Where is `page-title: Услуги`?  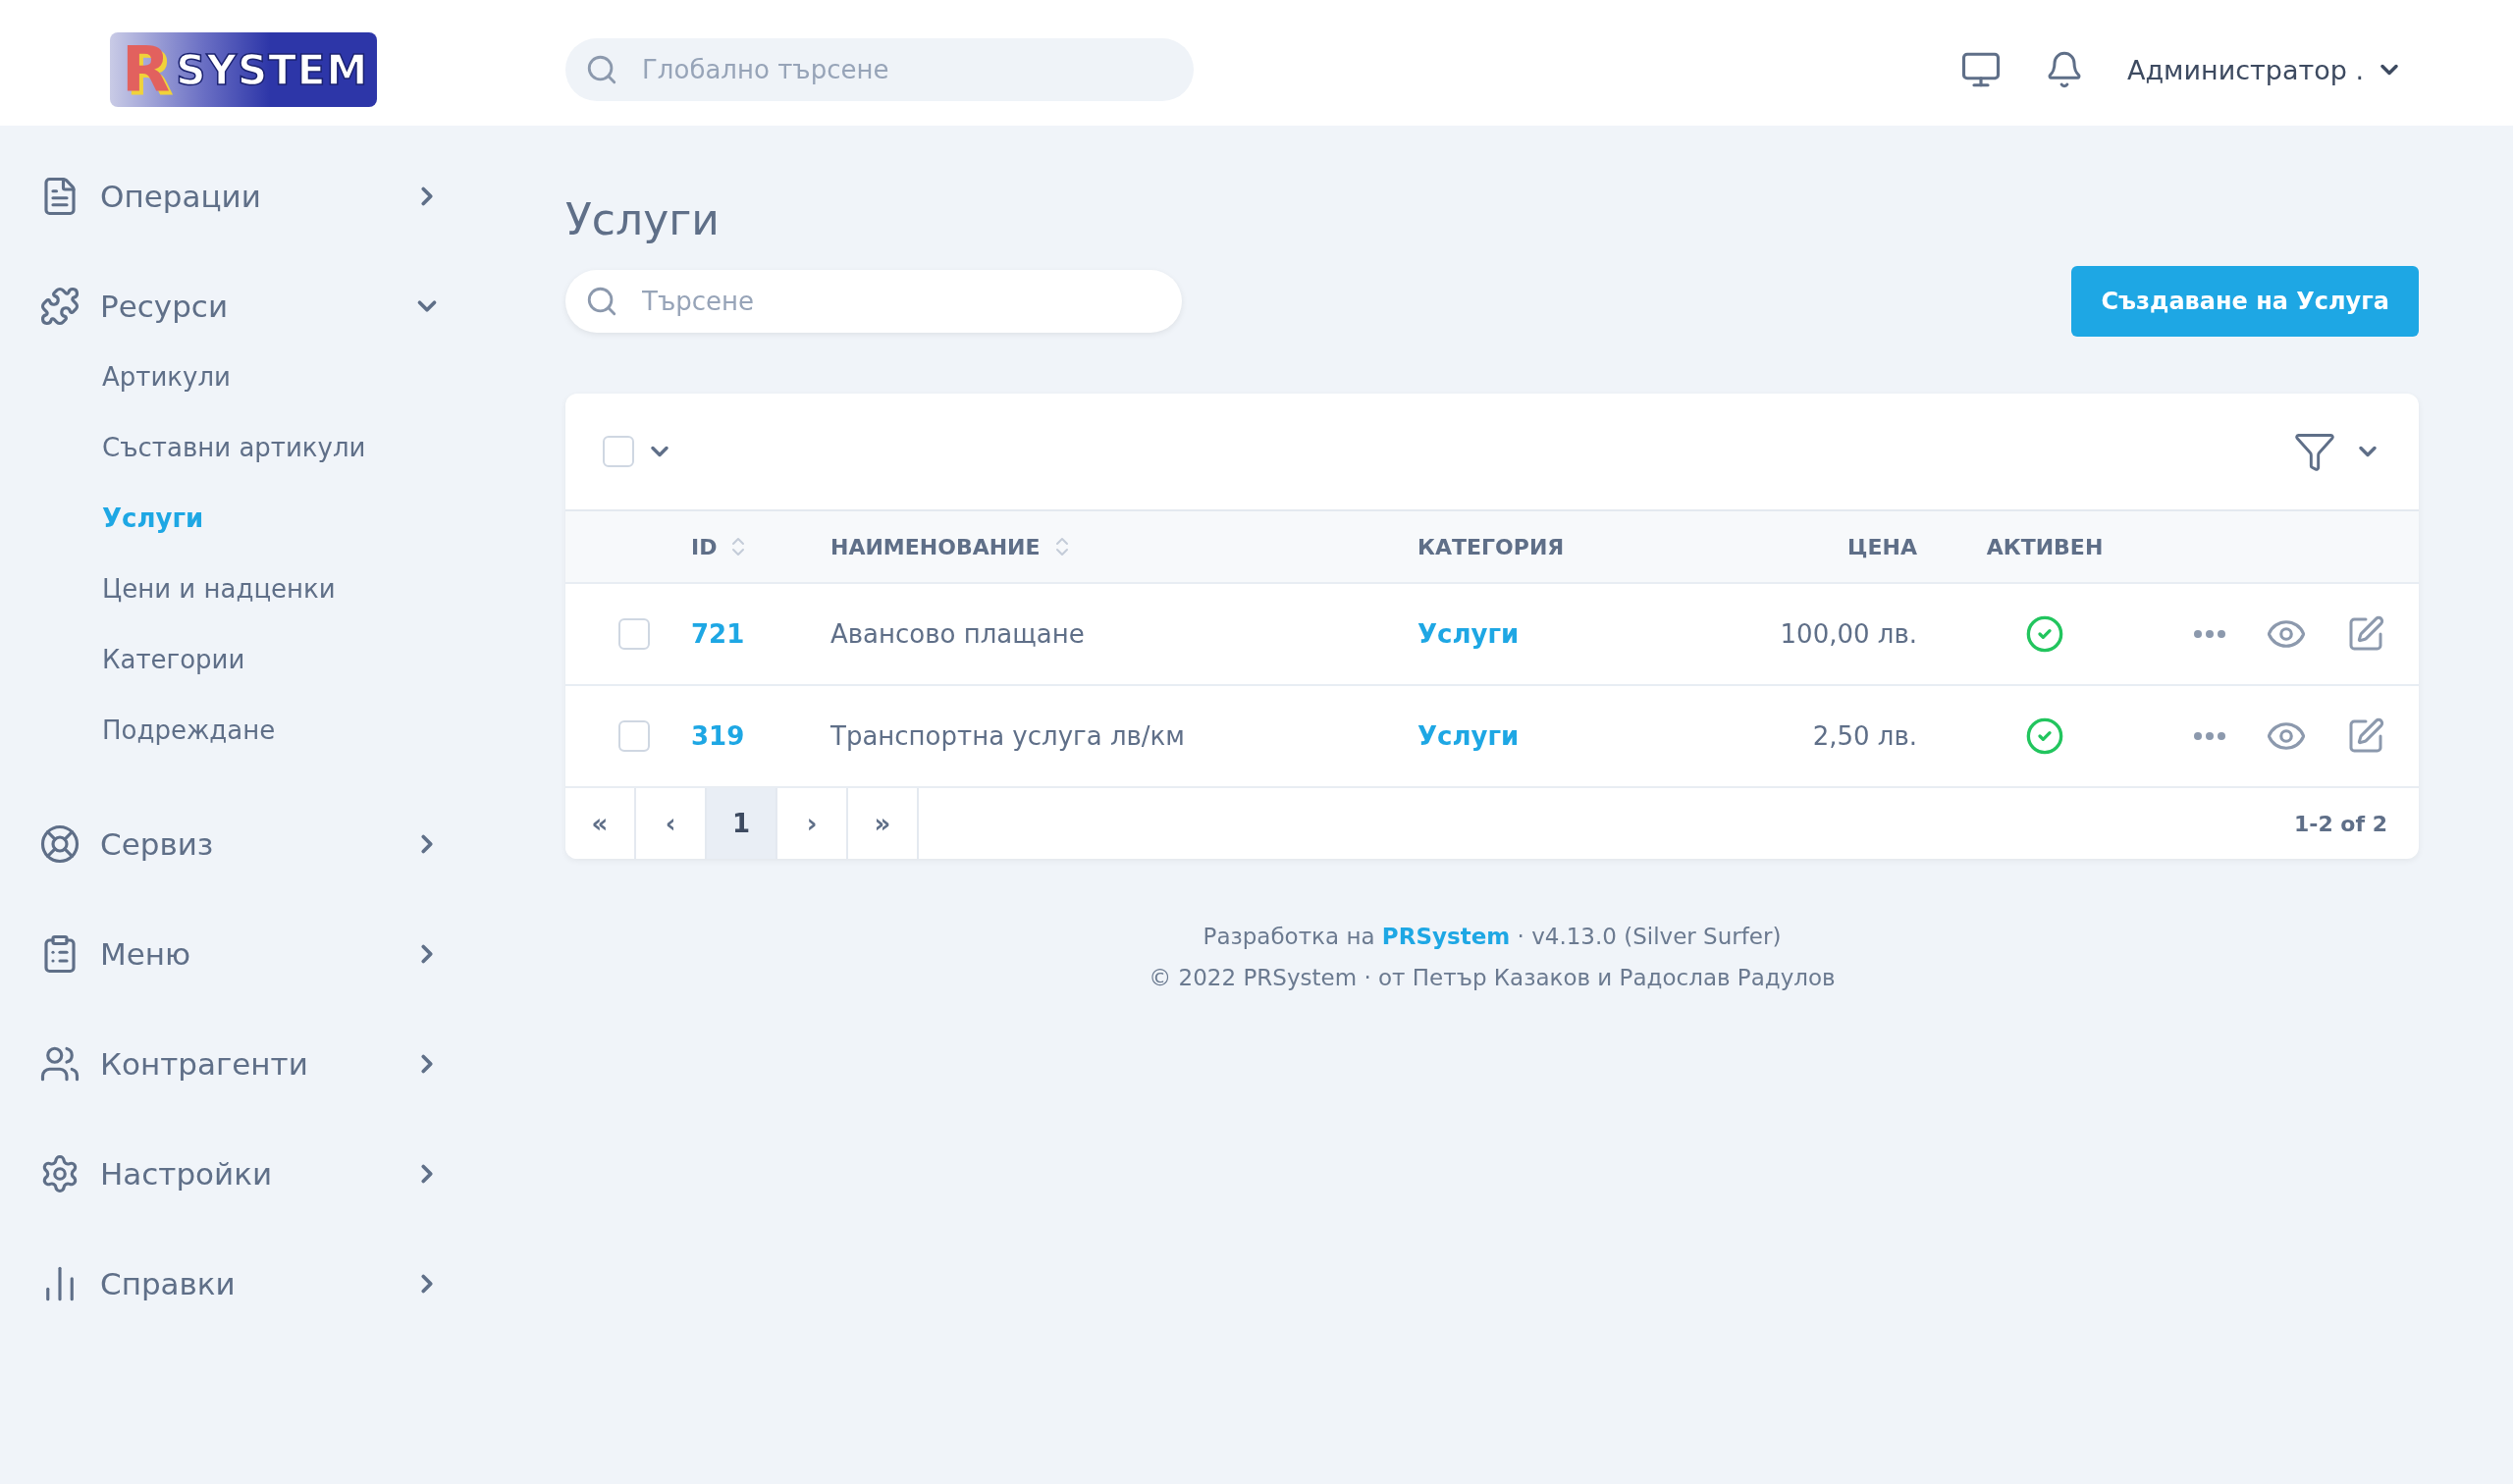
page-title: Услуги is located at coordinates (643, 219).